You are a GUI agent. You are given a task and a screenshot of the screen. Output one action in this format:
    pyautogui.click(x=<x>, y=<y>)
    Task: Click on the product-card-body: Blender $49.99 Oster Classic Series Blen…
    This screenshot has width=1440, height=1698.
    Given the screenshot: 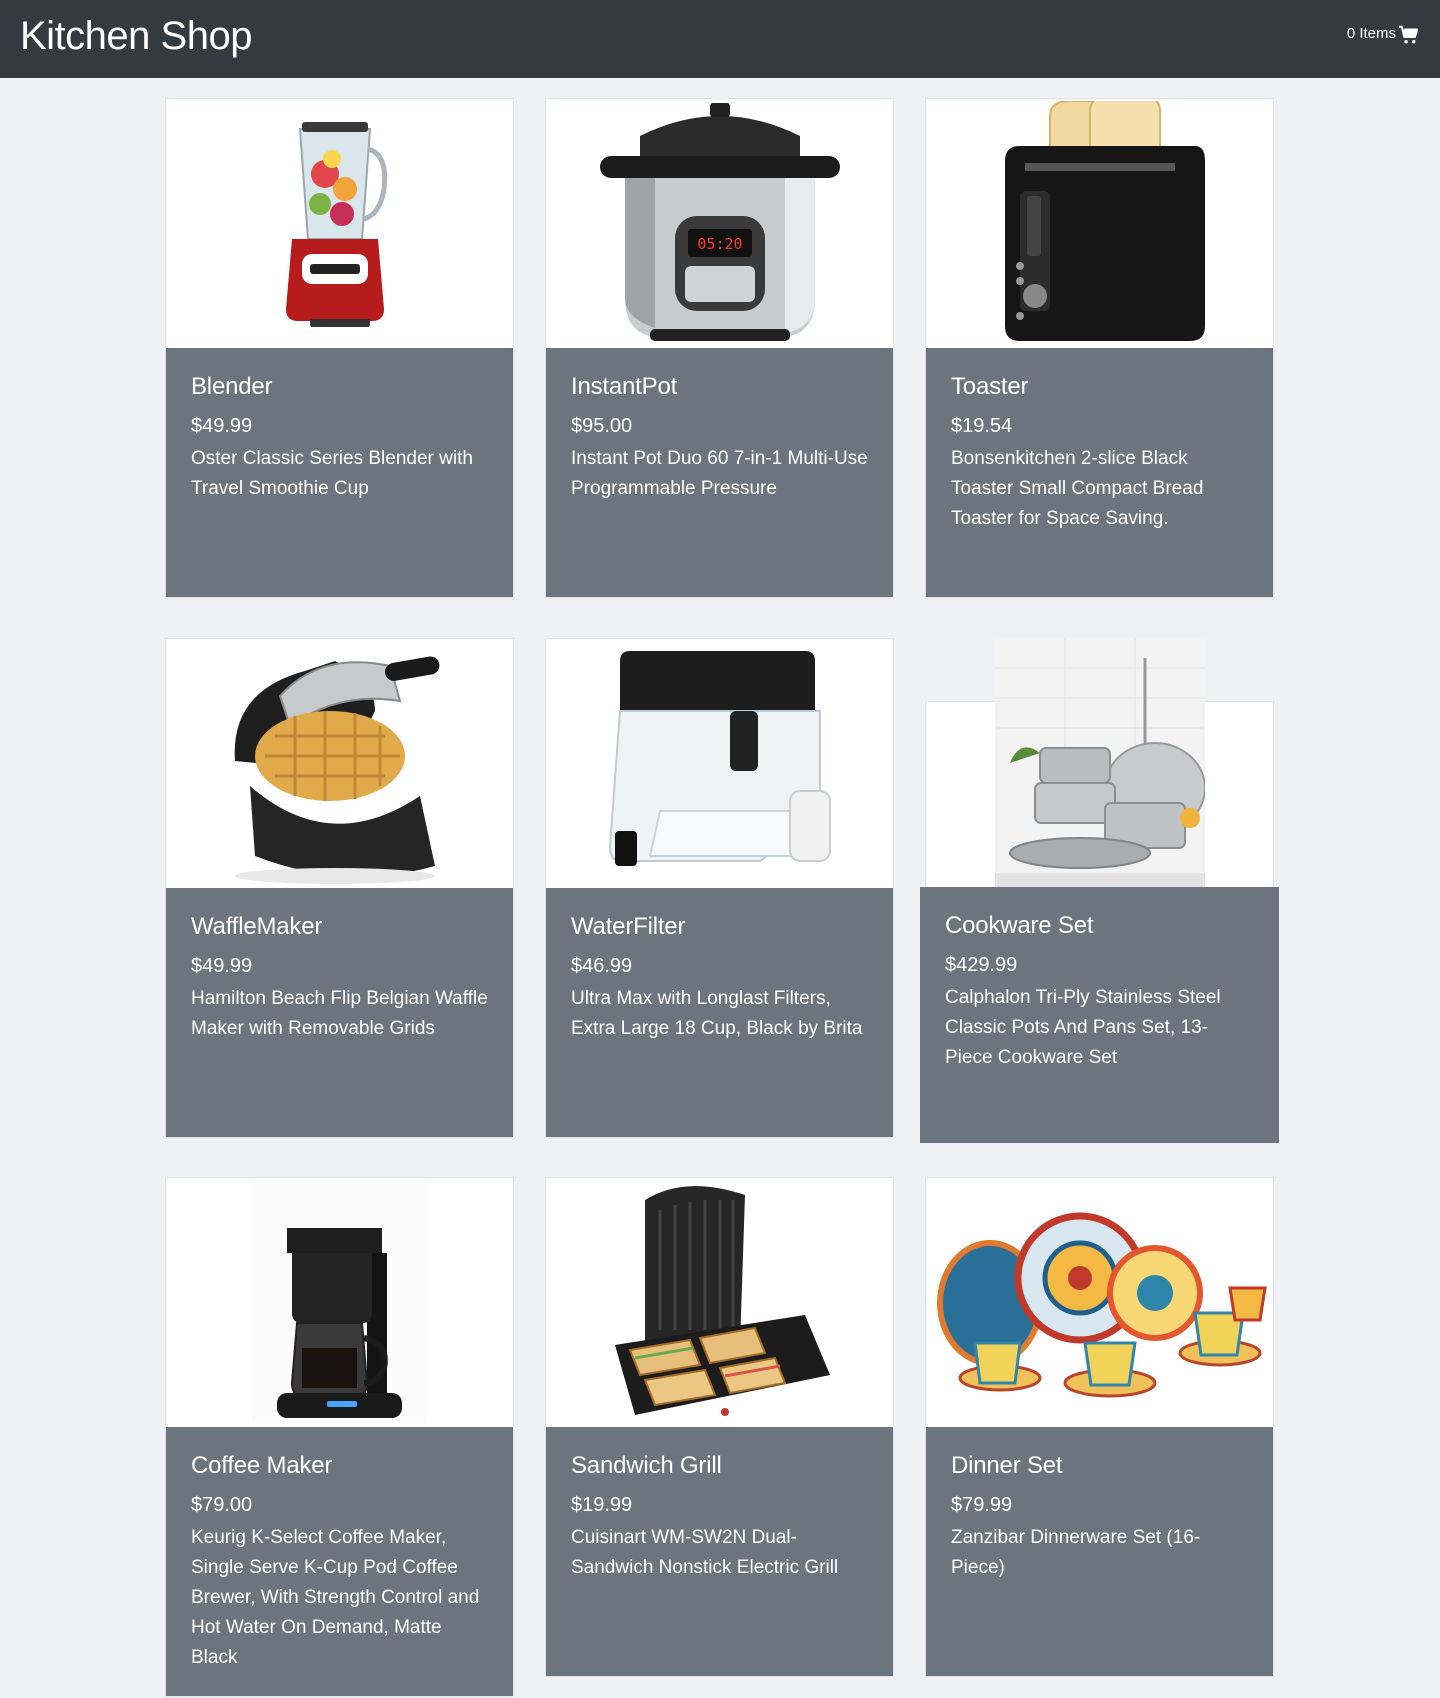 What is the action you would take?
    pyautogui.click(x=339, y=472)
    